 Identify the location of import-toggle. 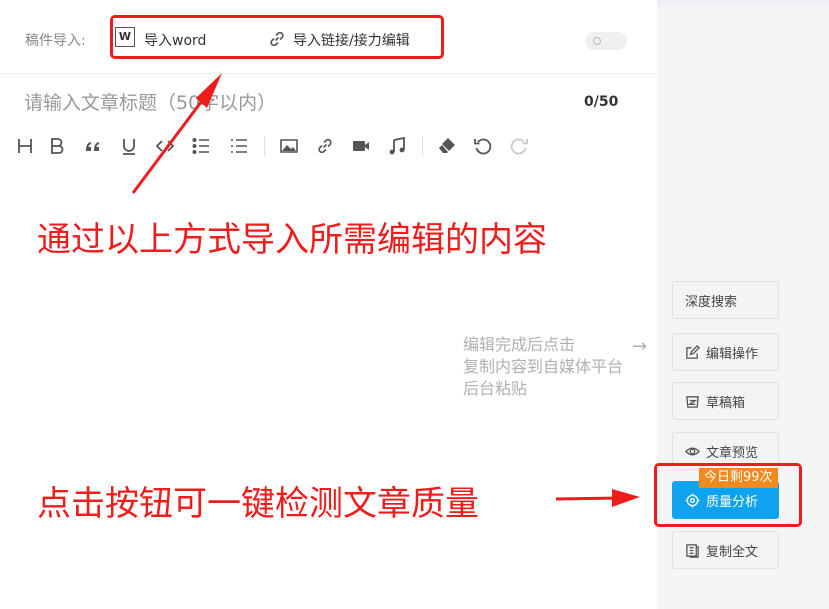
(606, 41).